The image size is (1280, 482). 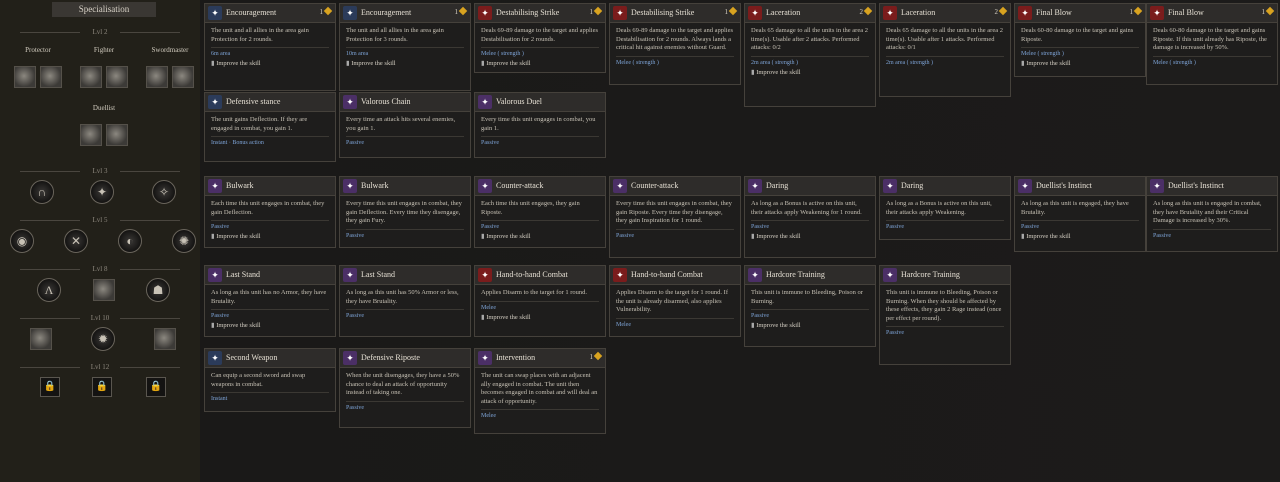 I want to click on cost-value: 1, so click(x=1263, y=12).